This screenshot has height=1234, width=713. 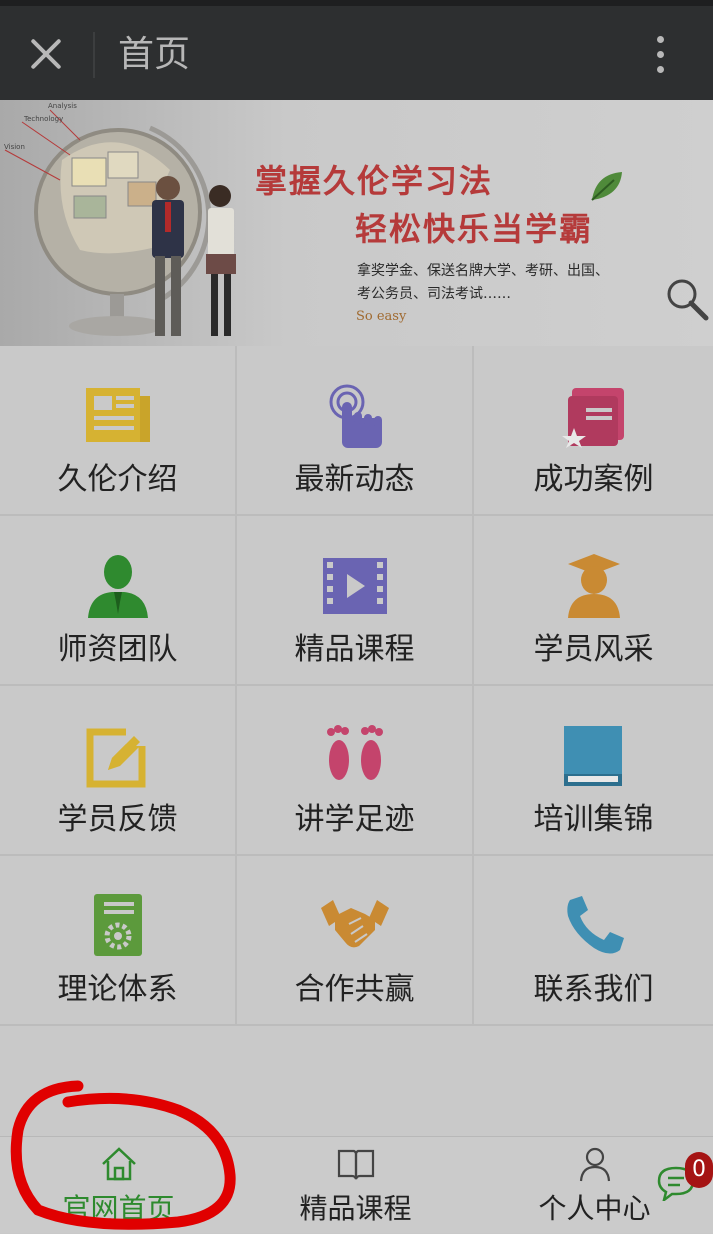 I want to click on banner-subheadline: 轻松快乐当学霸, so click(x=474, y=229).